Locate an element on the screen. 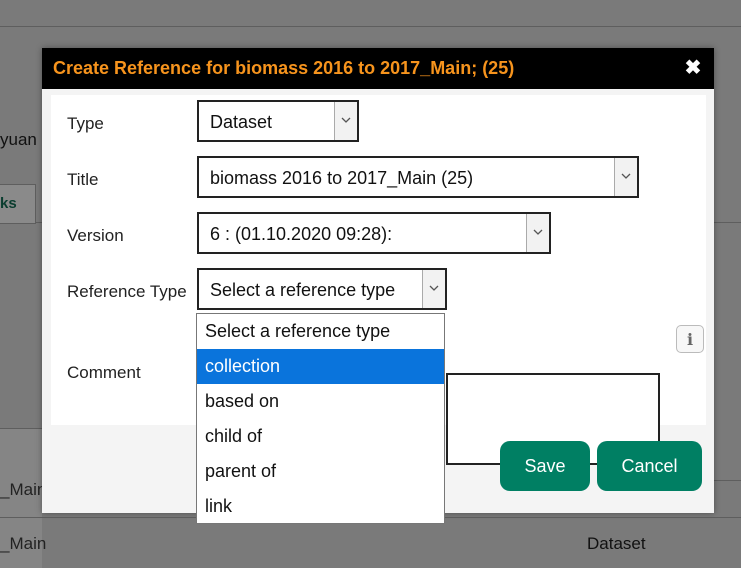 The image size is (741, 568). version-select-value: 6 : (01.10.2020 09:28): is located at coordinates (301, 234).